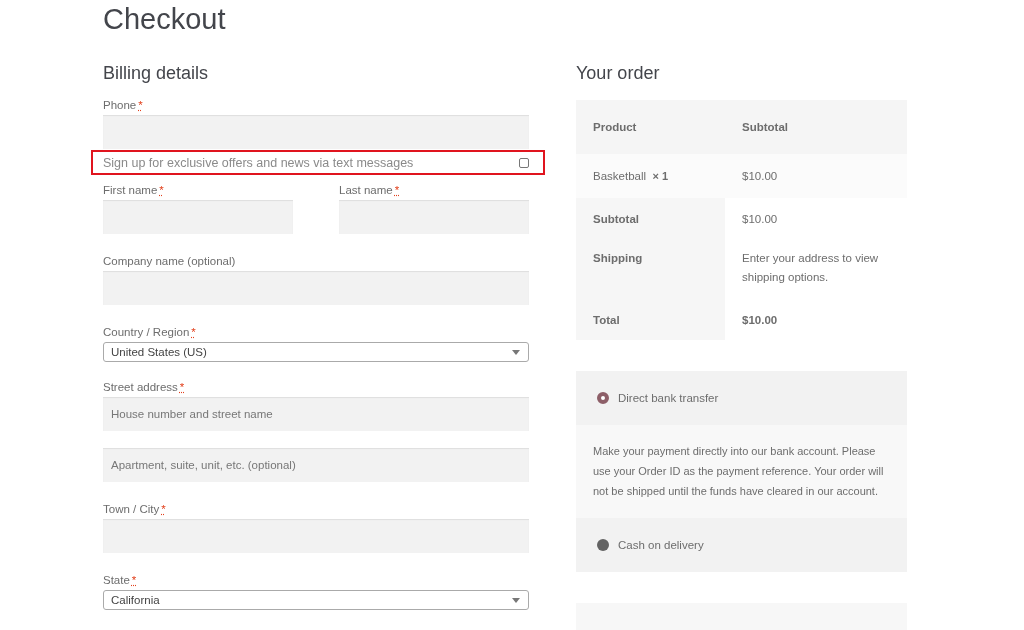 The image size is (1024, 630). Describe the element at coordinates (650, 268) in the screenshot. I see `totals-label: Shipping` at that location.